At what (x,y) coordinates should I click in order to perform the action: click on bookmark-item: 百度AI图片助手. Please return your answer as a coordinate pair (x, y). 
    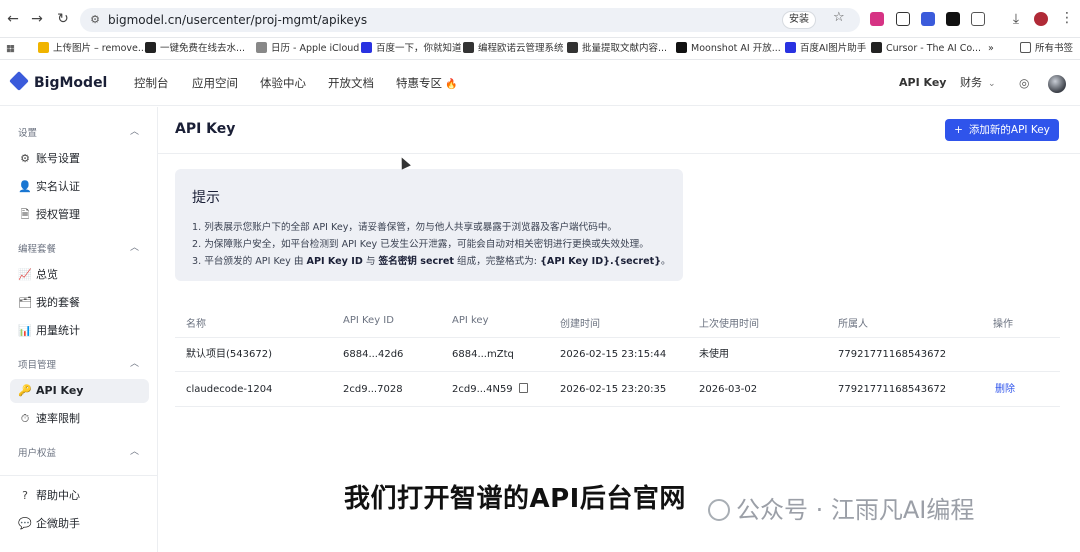
    Looking at the image, I should click on (825, 49).